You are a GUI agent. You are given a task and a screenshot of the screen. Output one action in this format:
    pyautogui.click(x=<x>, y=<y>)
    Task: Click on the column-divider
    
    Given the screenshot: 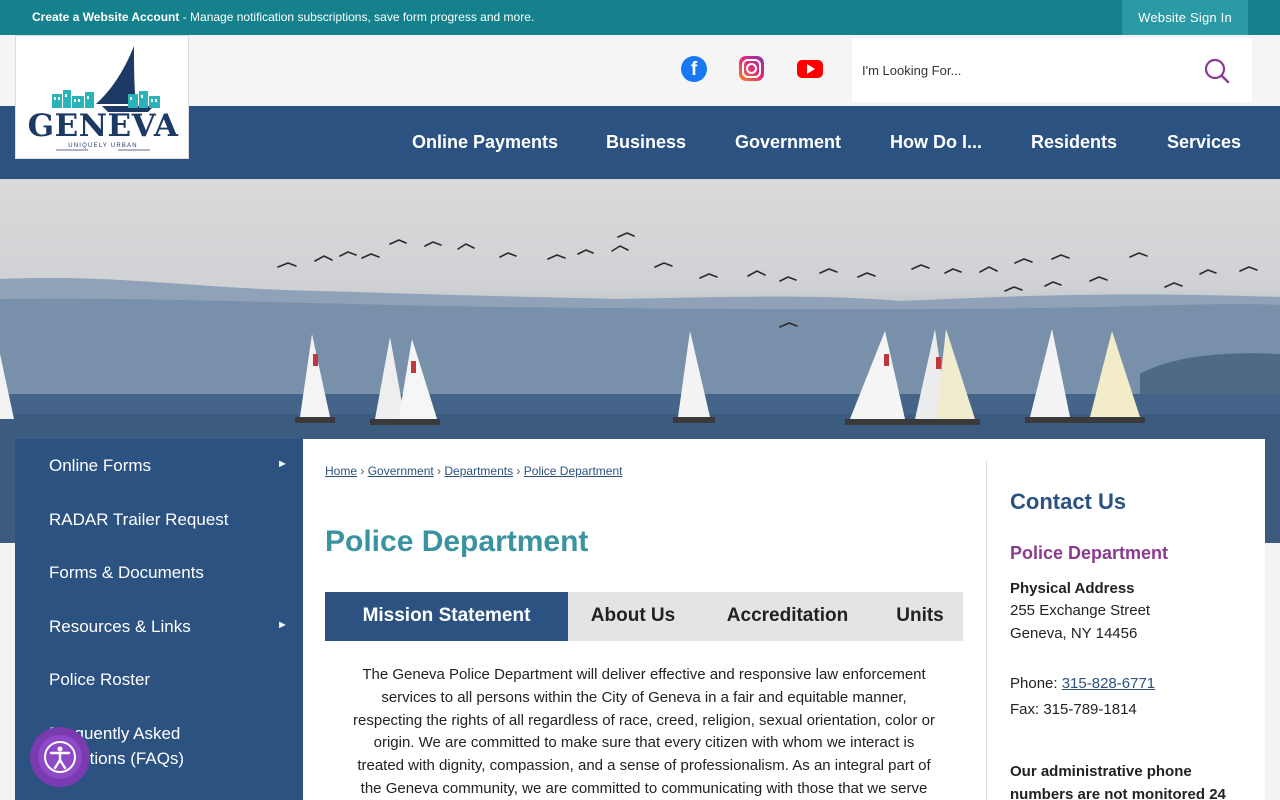 What is the action you would take?
    pyautogui.click(x=986, y=630)
    